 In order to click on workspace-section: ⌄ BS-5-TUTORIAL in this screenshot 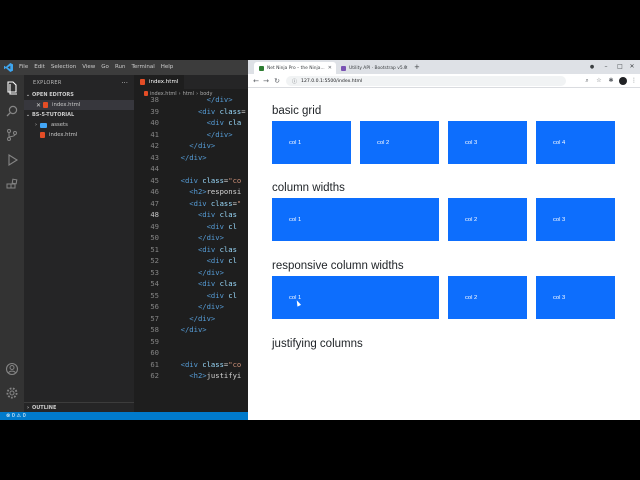, I will do `click(79, 115)`.